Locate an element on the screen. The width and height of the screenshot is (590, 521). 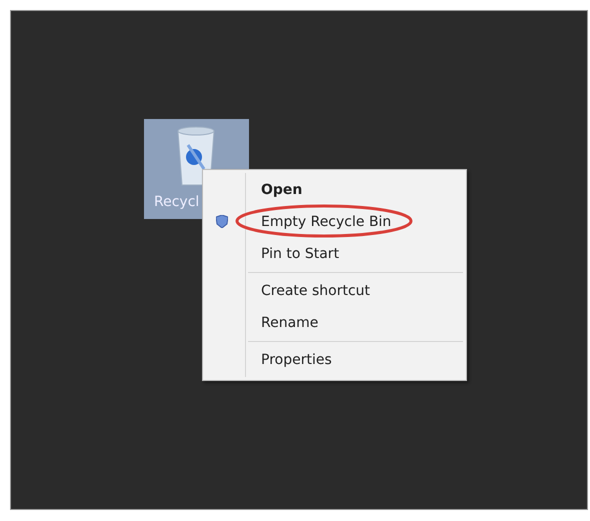
menu-item: Properties is located at coordinates (334, 360).